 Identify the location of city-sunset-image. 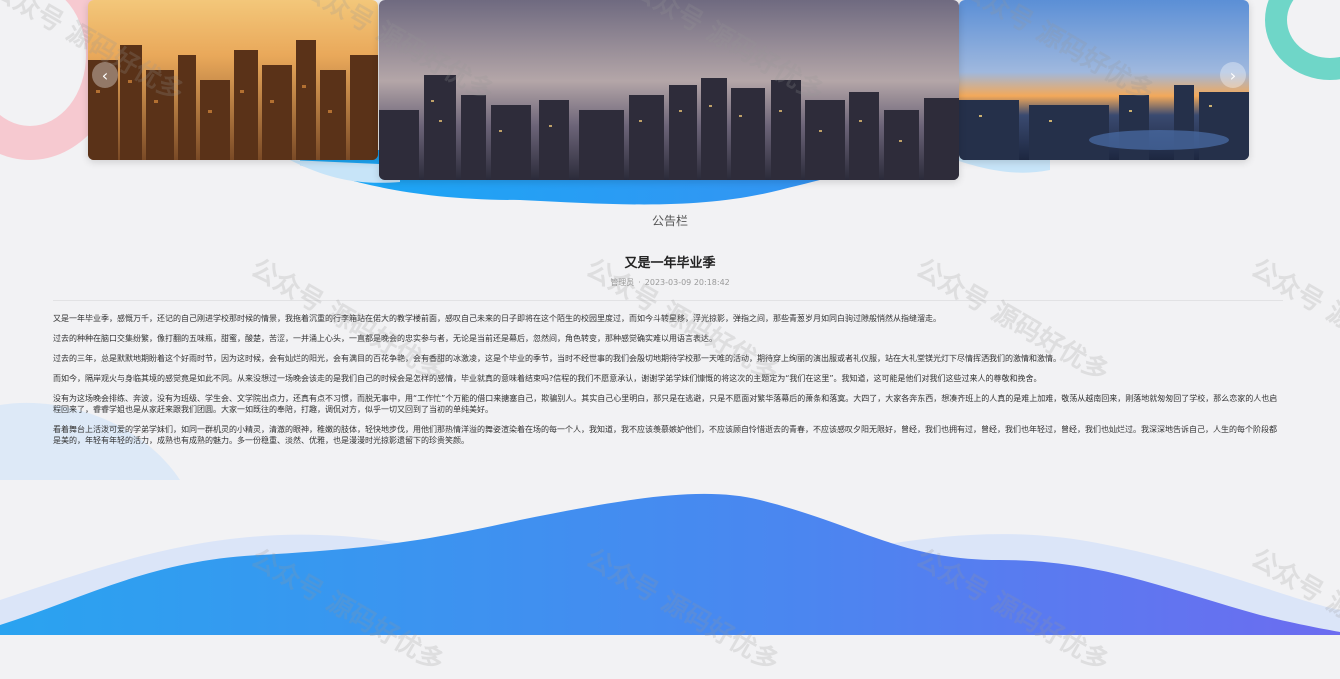
(233, 80).